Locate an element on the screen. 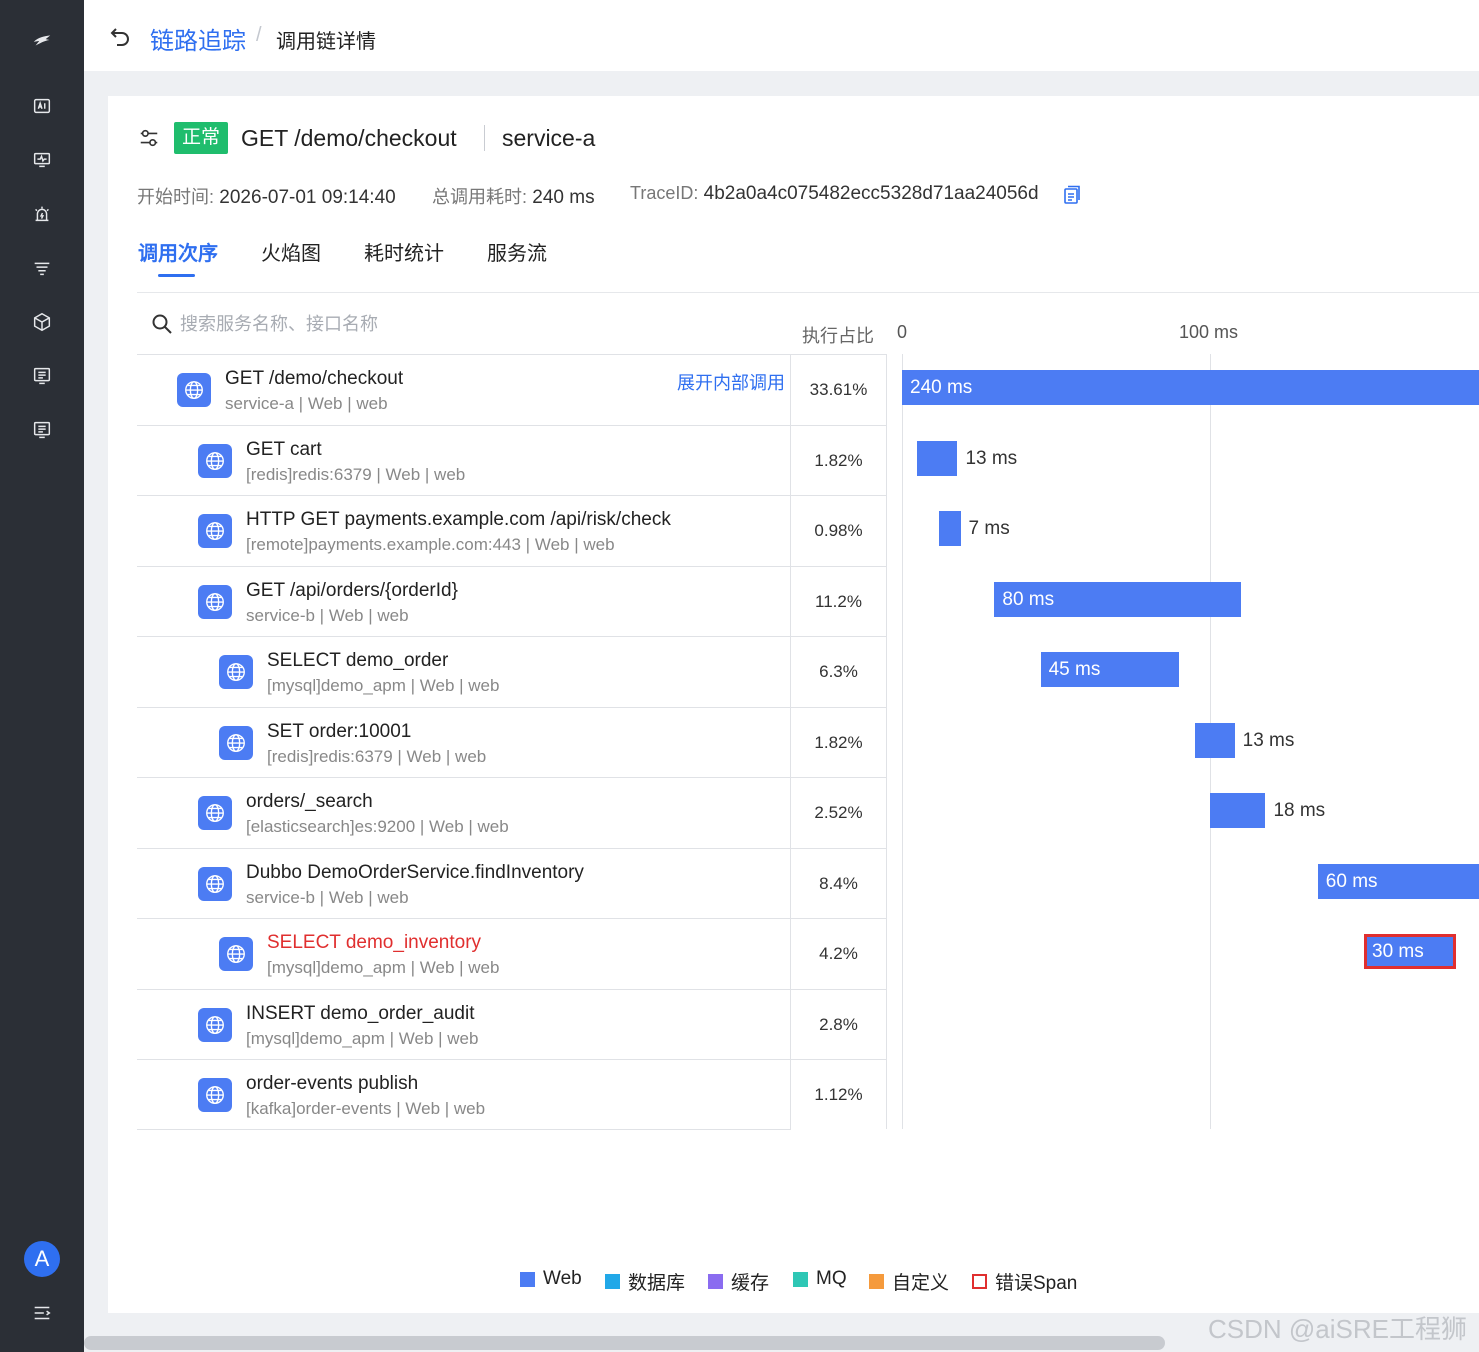  breadcrumb-current: 调用链详情 is located at coordinates (326, 42).